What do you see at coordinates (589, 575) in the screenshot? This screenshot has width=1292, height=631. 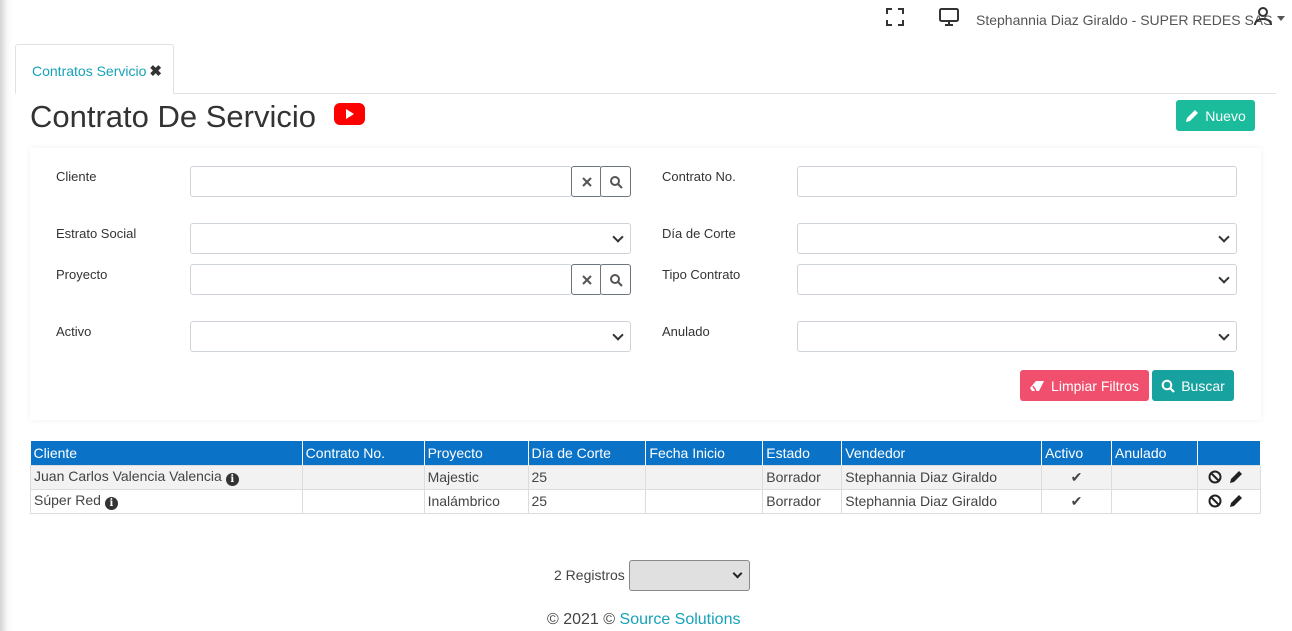 I see `records-count: 2 Registros` at bounding box center [589, 575].